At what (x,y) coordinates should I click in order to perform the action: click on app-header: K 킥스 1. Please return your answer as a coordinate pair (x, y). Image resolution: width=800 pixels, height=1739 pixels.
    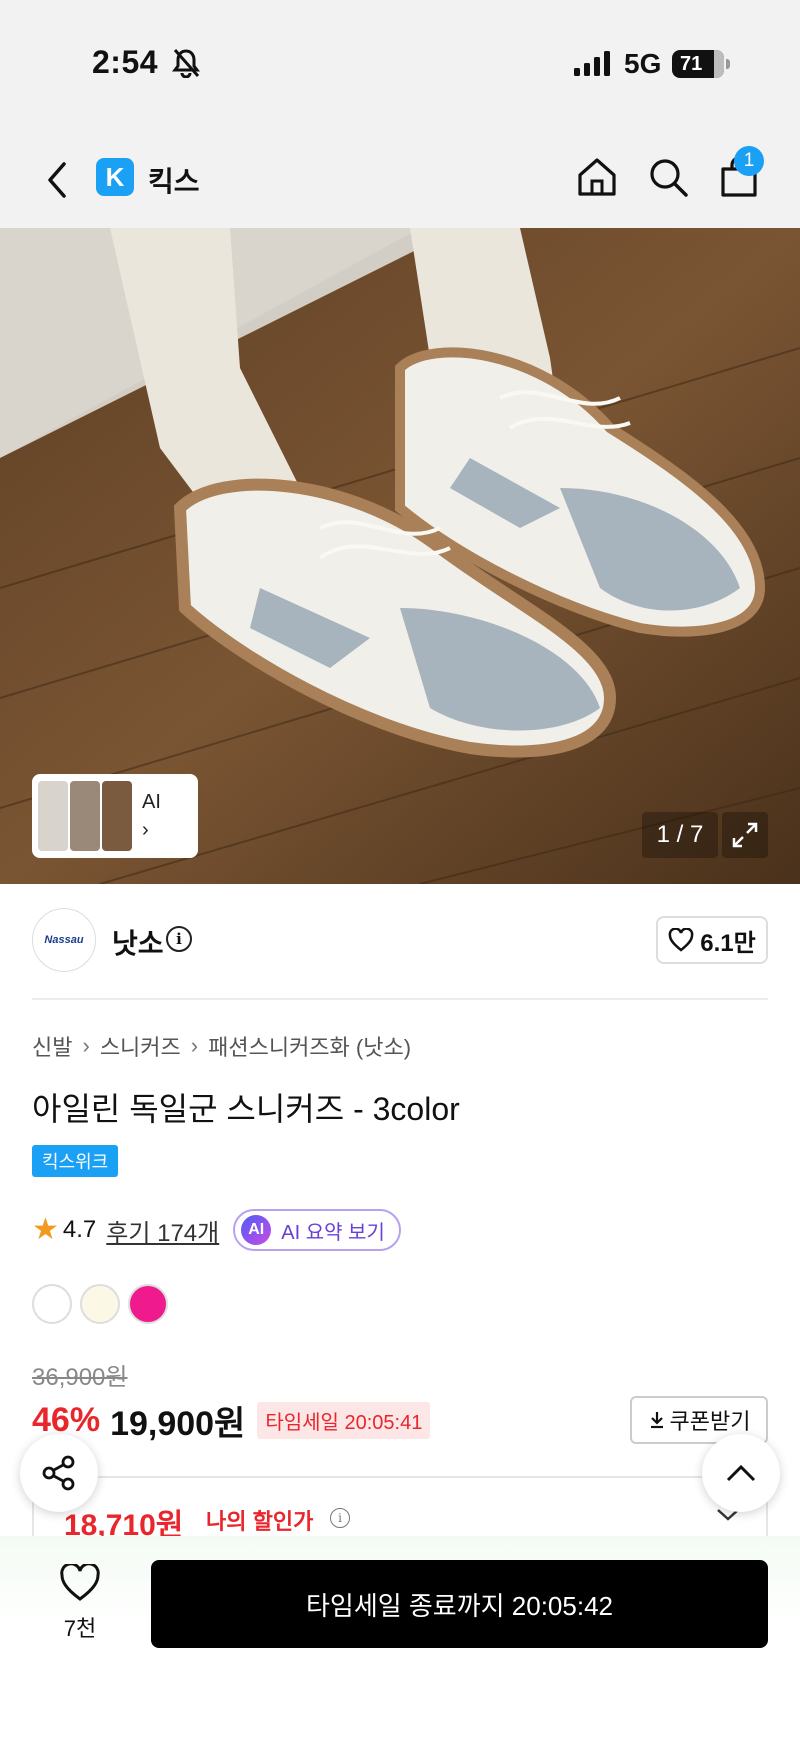
    Looking at the image, I should click on (400, 179).